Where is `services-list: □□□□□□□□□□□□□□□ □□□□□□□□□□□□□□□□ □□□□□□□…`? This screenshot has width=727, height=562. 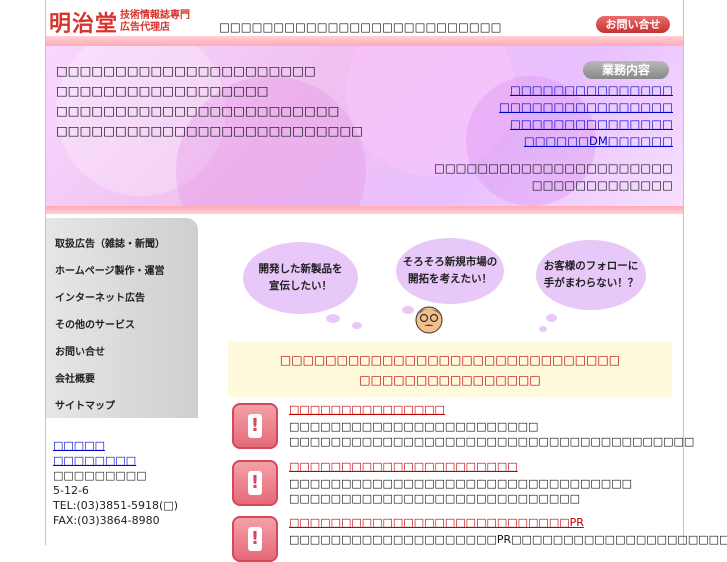 services-list: □□□□□□□□□□□□□□□ □□□□□□□□□□□□□□□□ □□□□□□□… is located at coordinates (586, 116).